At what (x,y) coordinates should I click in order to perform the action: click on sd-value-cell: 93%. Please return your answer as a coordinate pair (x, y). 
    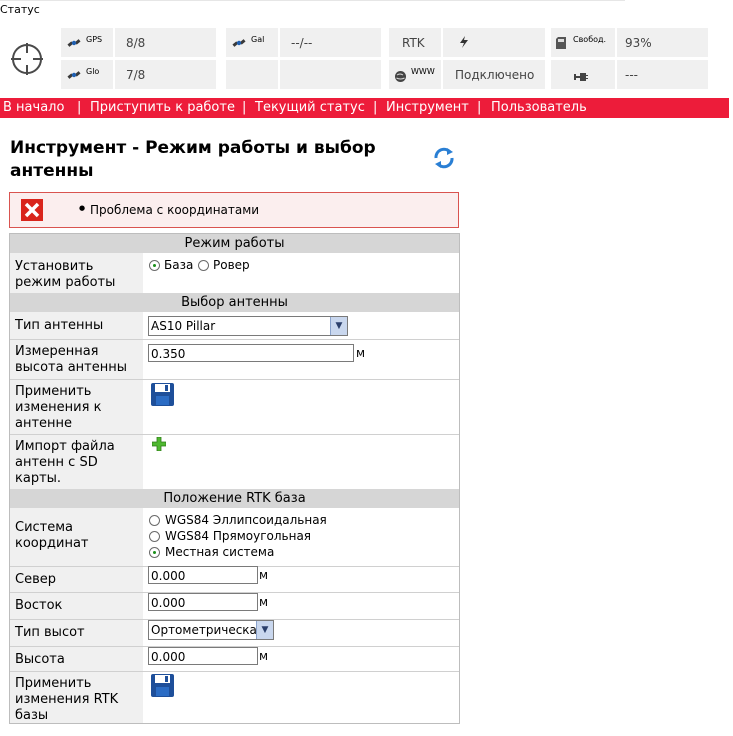
    Looking at the image, I should click on (662, 42).